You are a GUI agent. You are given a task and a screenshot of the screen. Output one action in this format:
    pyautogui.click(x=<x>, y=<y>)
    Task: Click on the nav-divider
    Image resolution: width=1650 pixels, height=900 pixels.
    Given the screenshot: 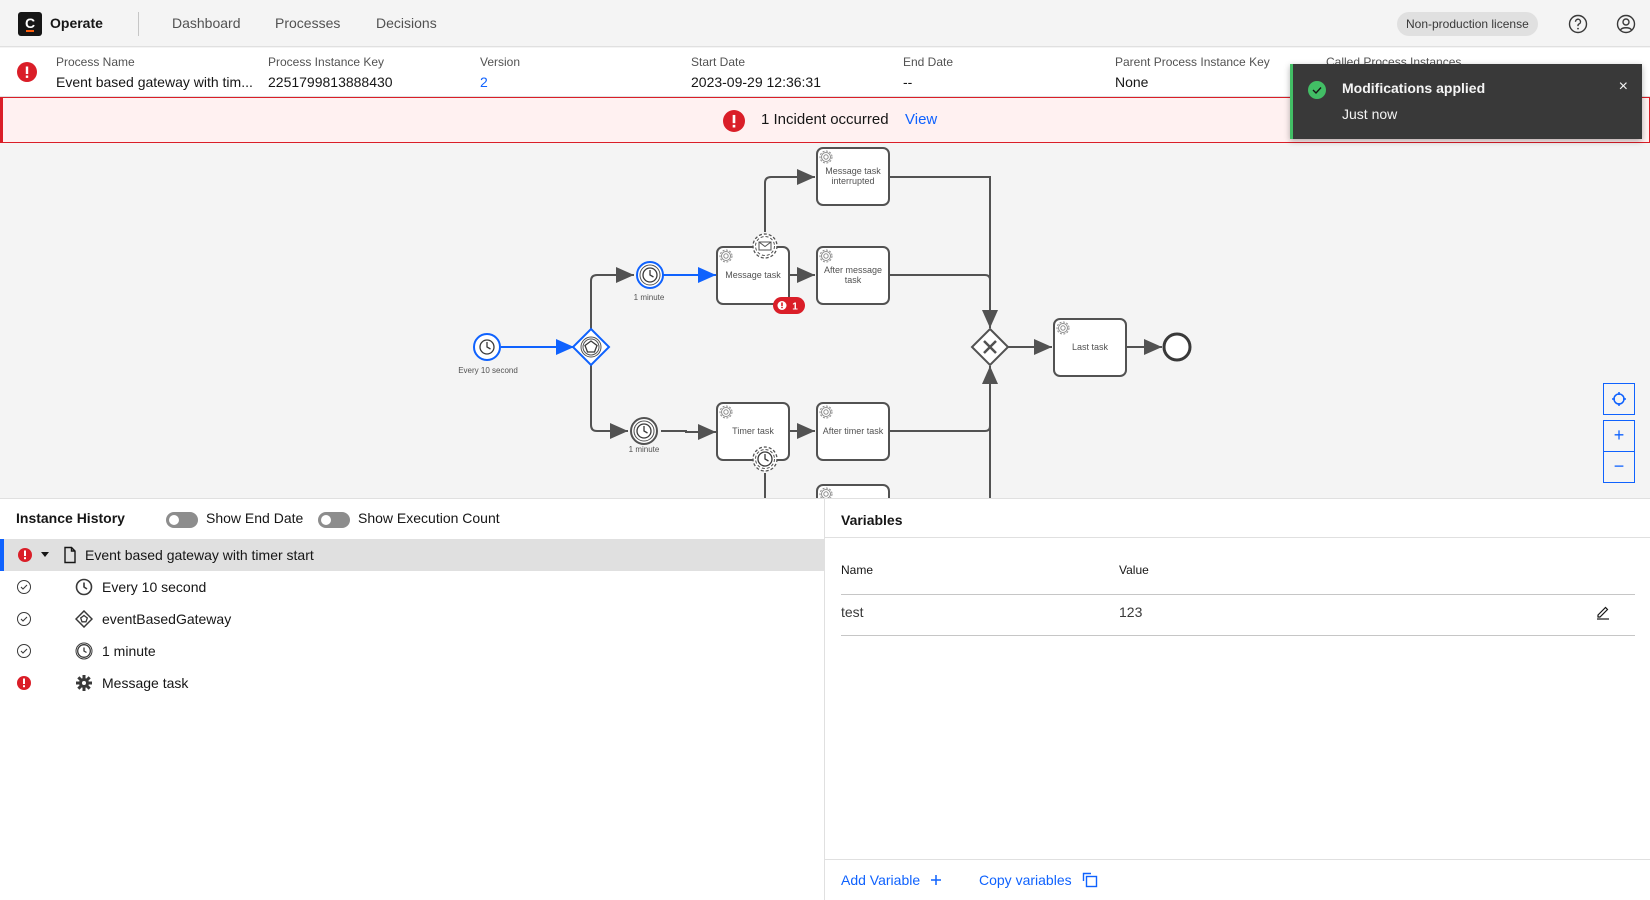 What is the action you would take?
    pyautogui.click(x=138, y=24)
    